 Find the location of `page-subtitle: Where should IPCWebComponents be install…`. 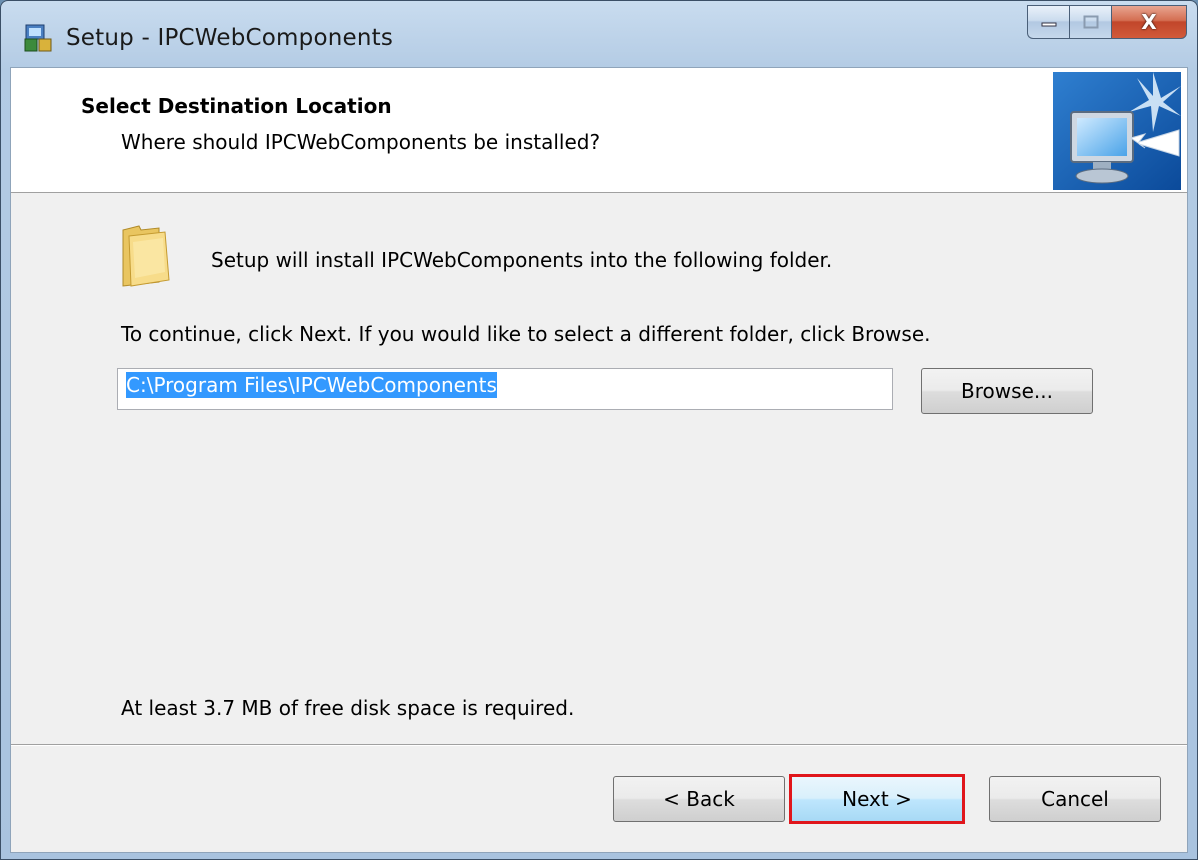

page-subtitle: Where should IPCWebComponents be install… is located at coordinates (361, 142).